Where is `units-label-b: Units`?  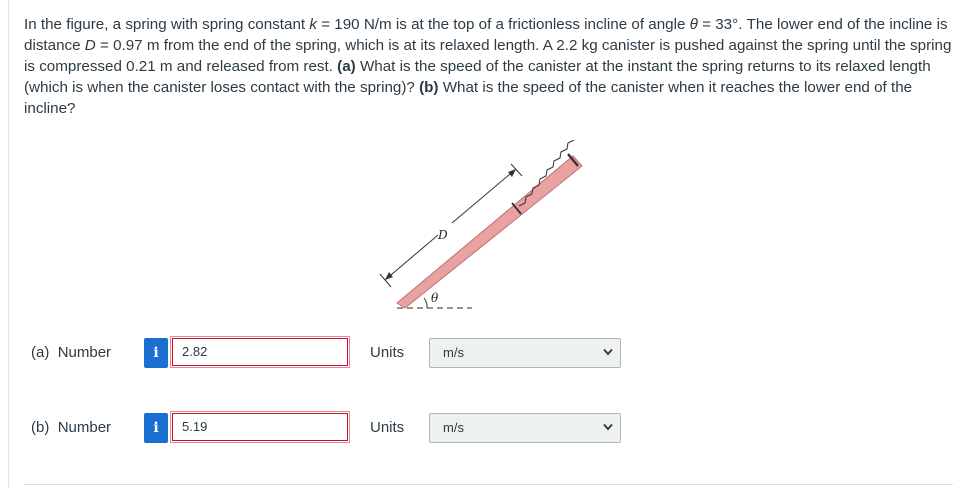 units-label-b: Units is located at coordinates (387, 427).